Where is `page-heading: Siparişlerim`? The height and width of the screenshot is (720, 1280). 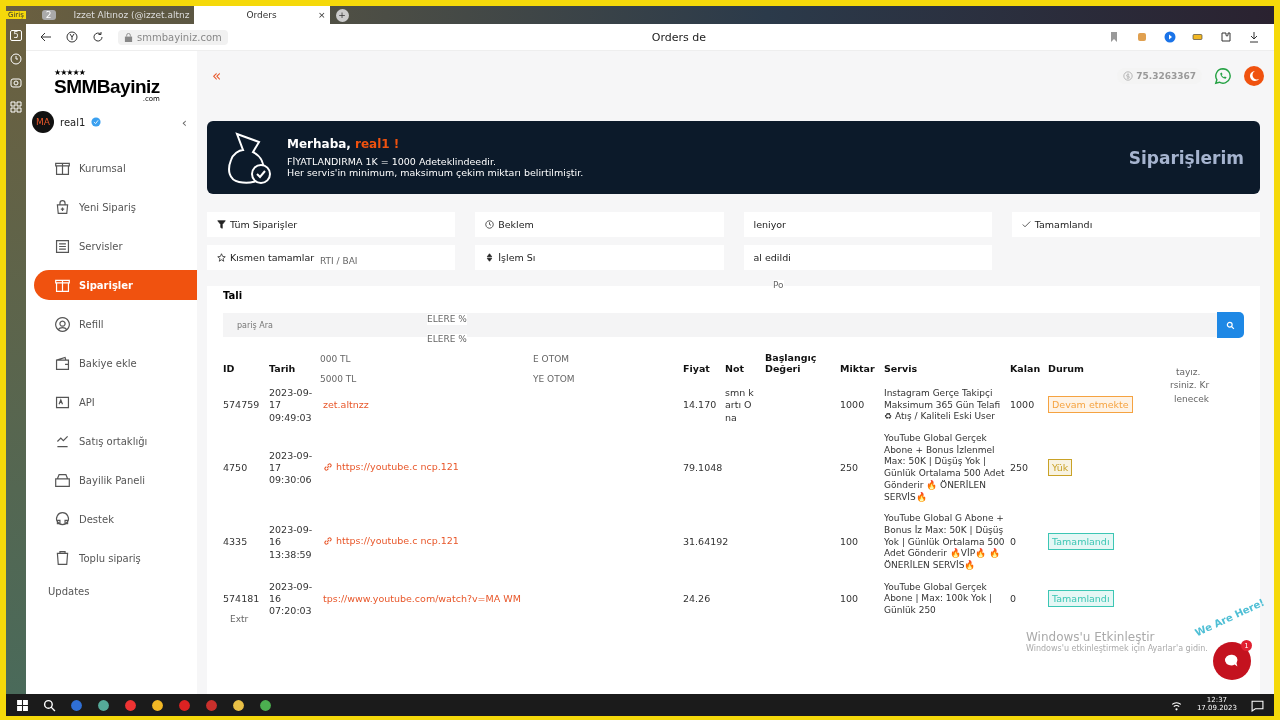
page-heading: Siparişlerim is located at coordinates (1186, 157).